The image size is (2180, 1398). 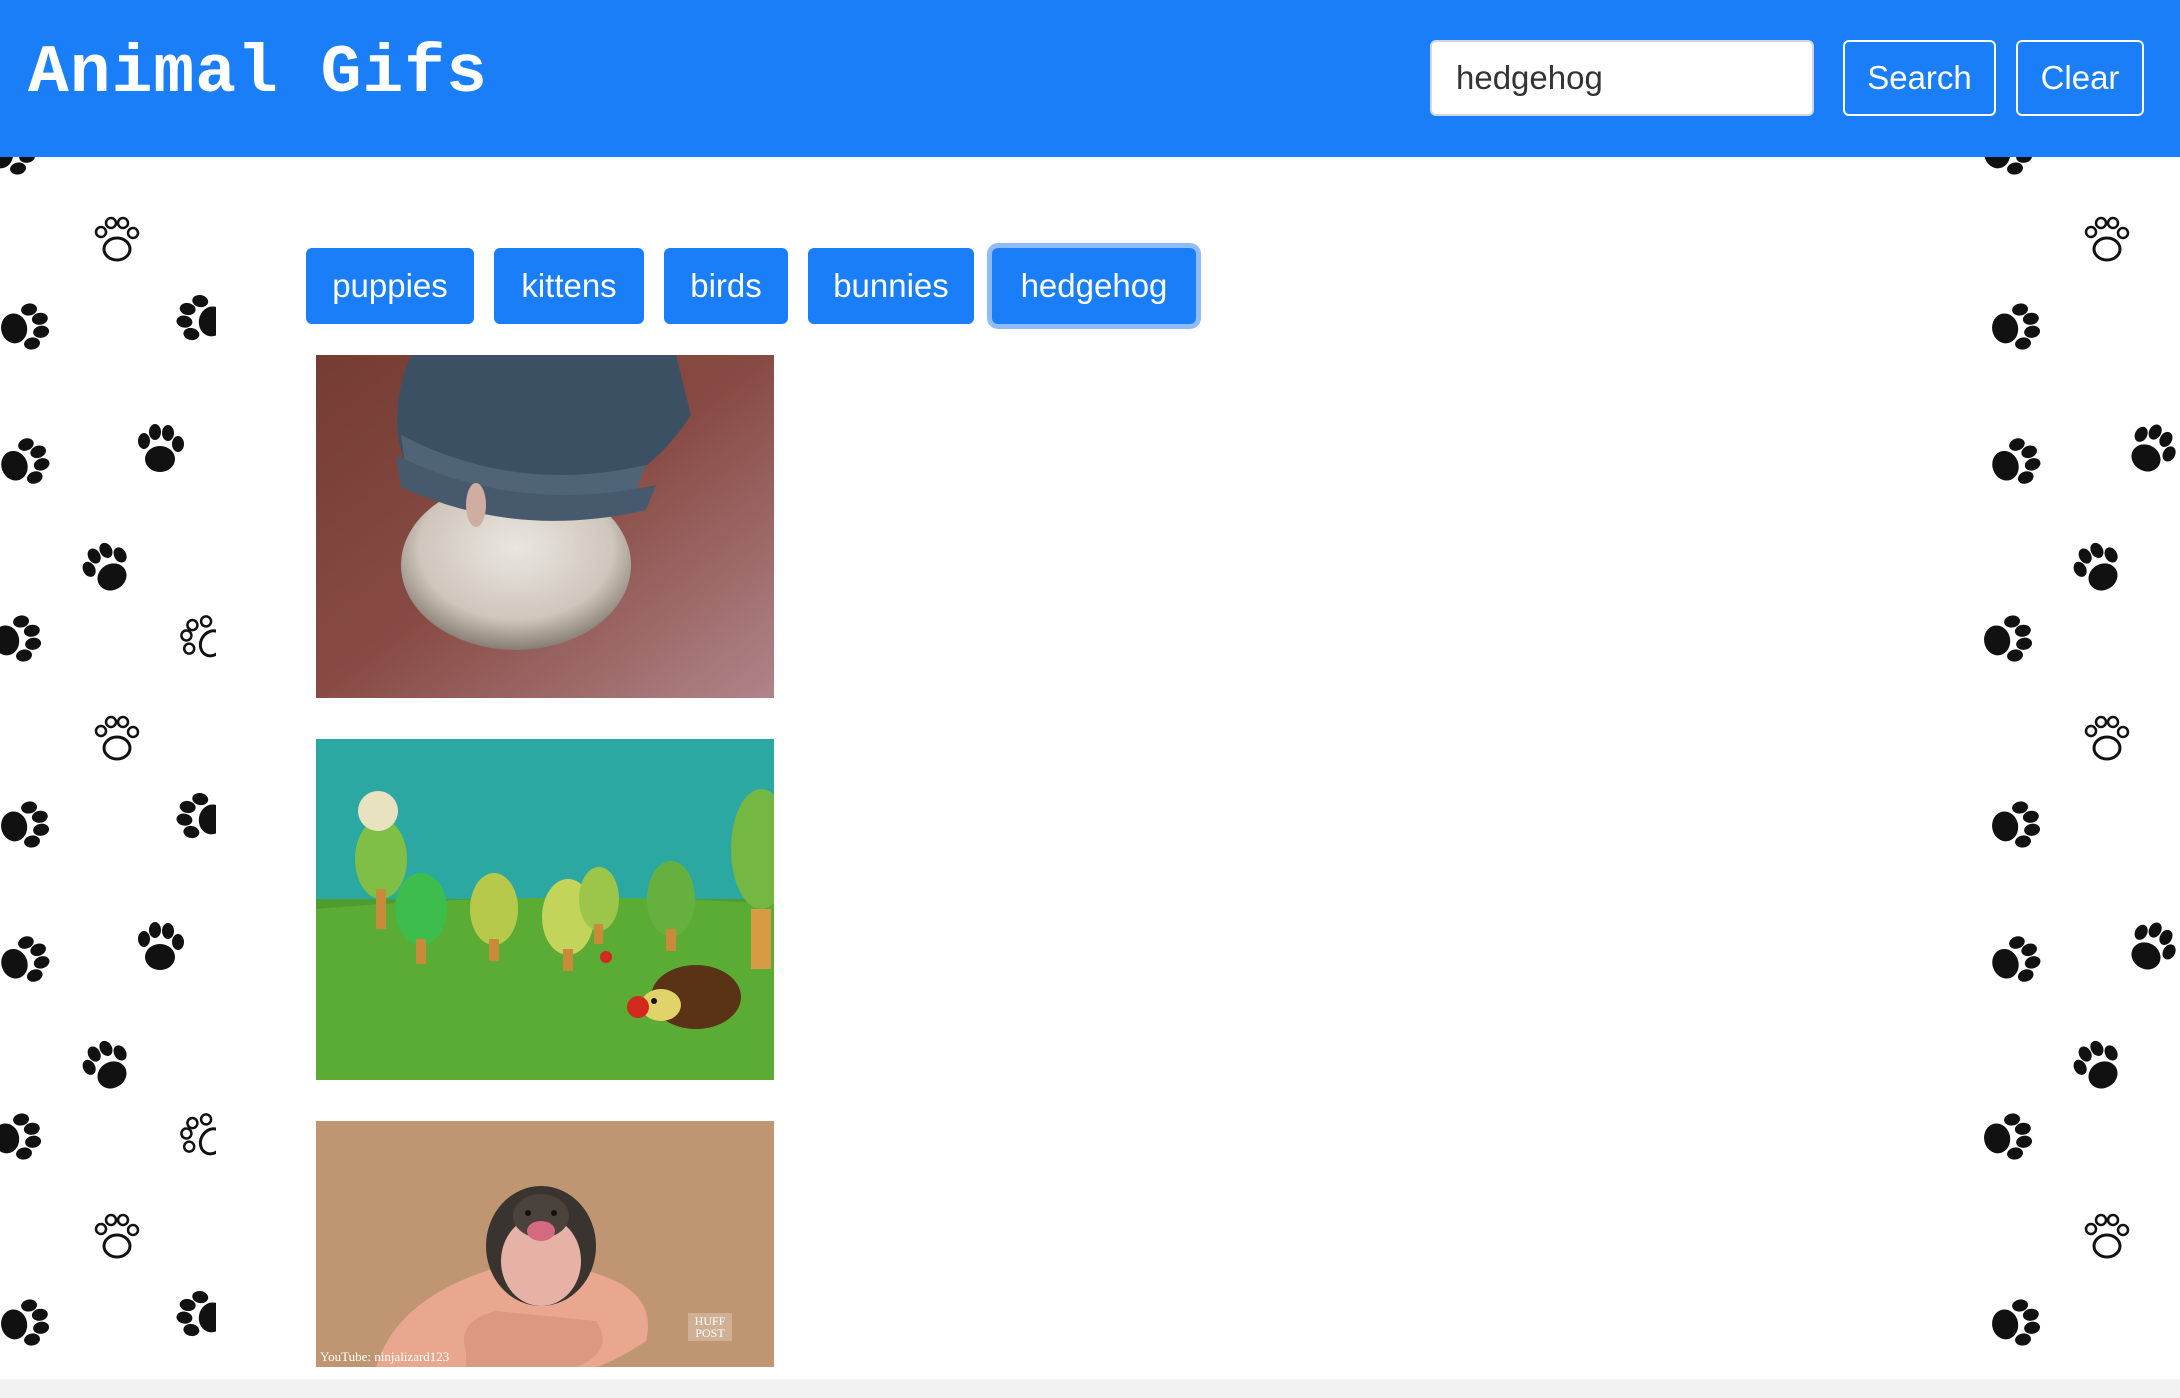 What do you see at coordinates (1622, 78) in the screenshot?
I see `search-input` at bounding box center [1622, 78].